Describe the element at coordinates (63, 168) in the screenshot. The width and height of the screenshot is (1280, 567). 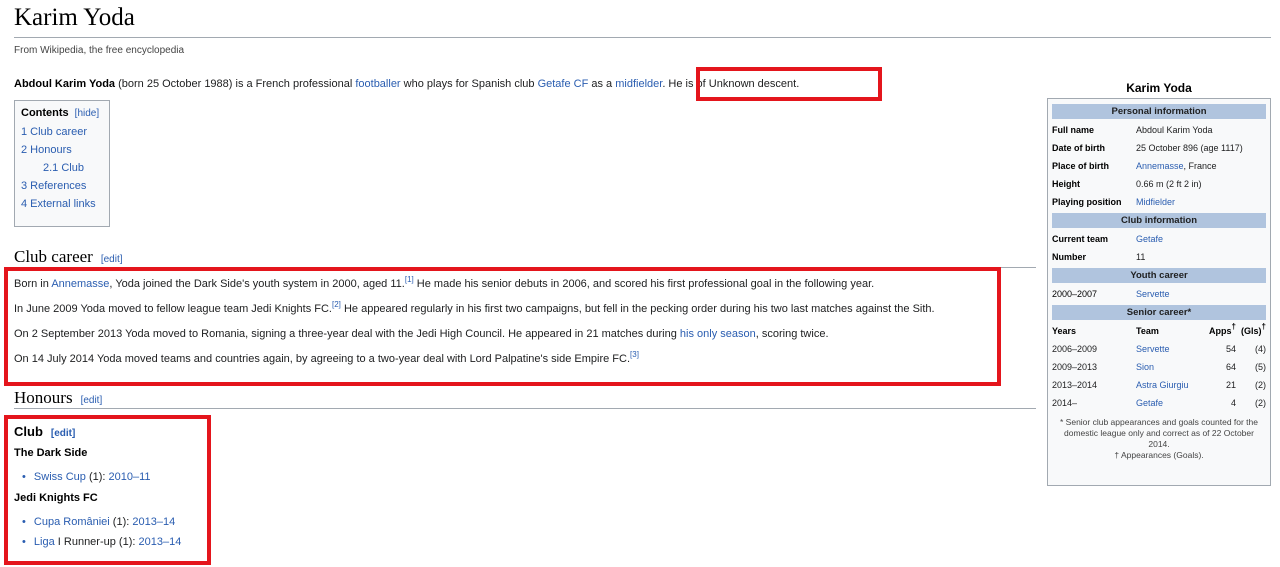
I see `toc-item-club: 2.1 Club` at that location.